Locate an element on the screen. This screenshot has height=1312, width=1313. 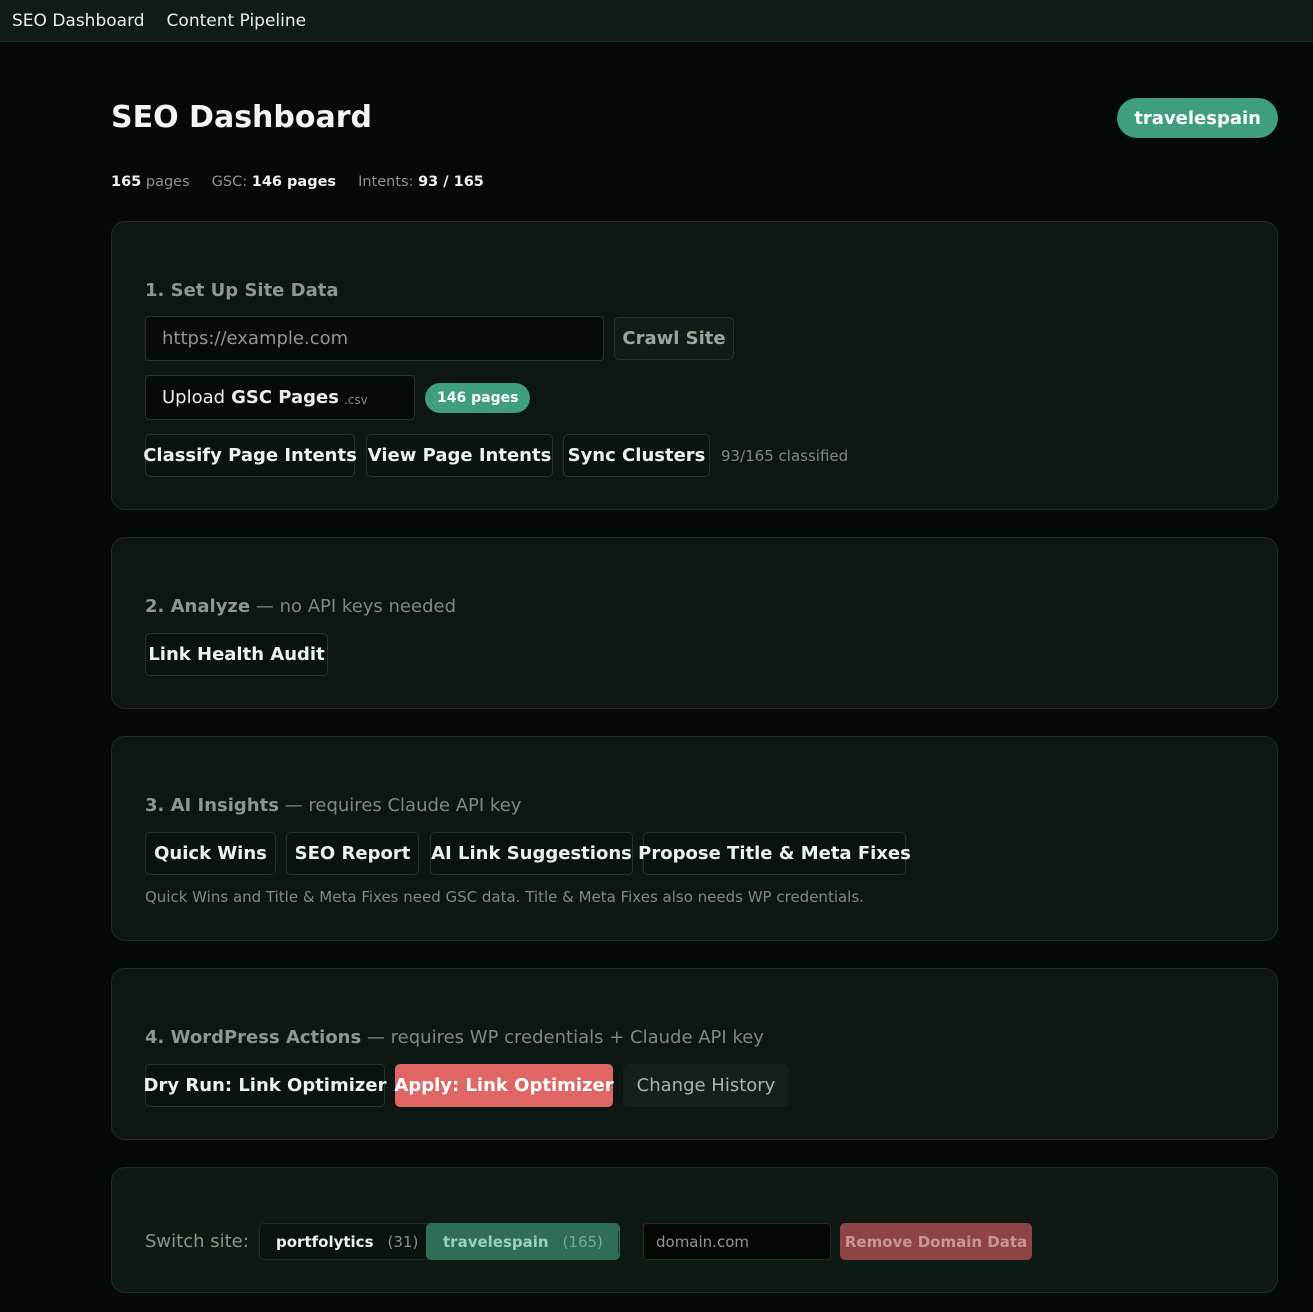
sync-clusters-button: Sync Clusters is located at coordinates (636, 455).